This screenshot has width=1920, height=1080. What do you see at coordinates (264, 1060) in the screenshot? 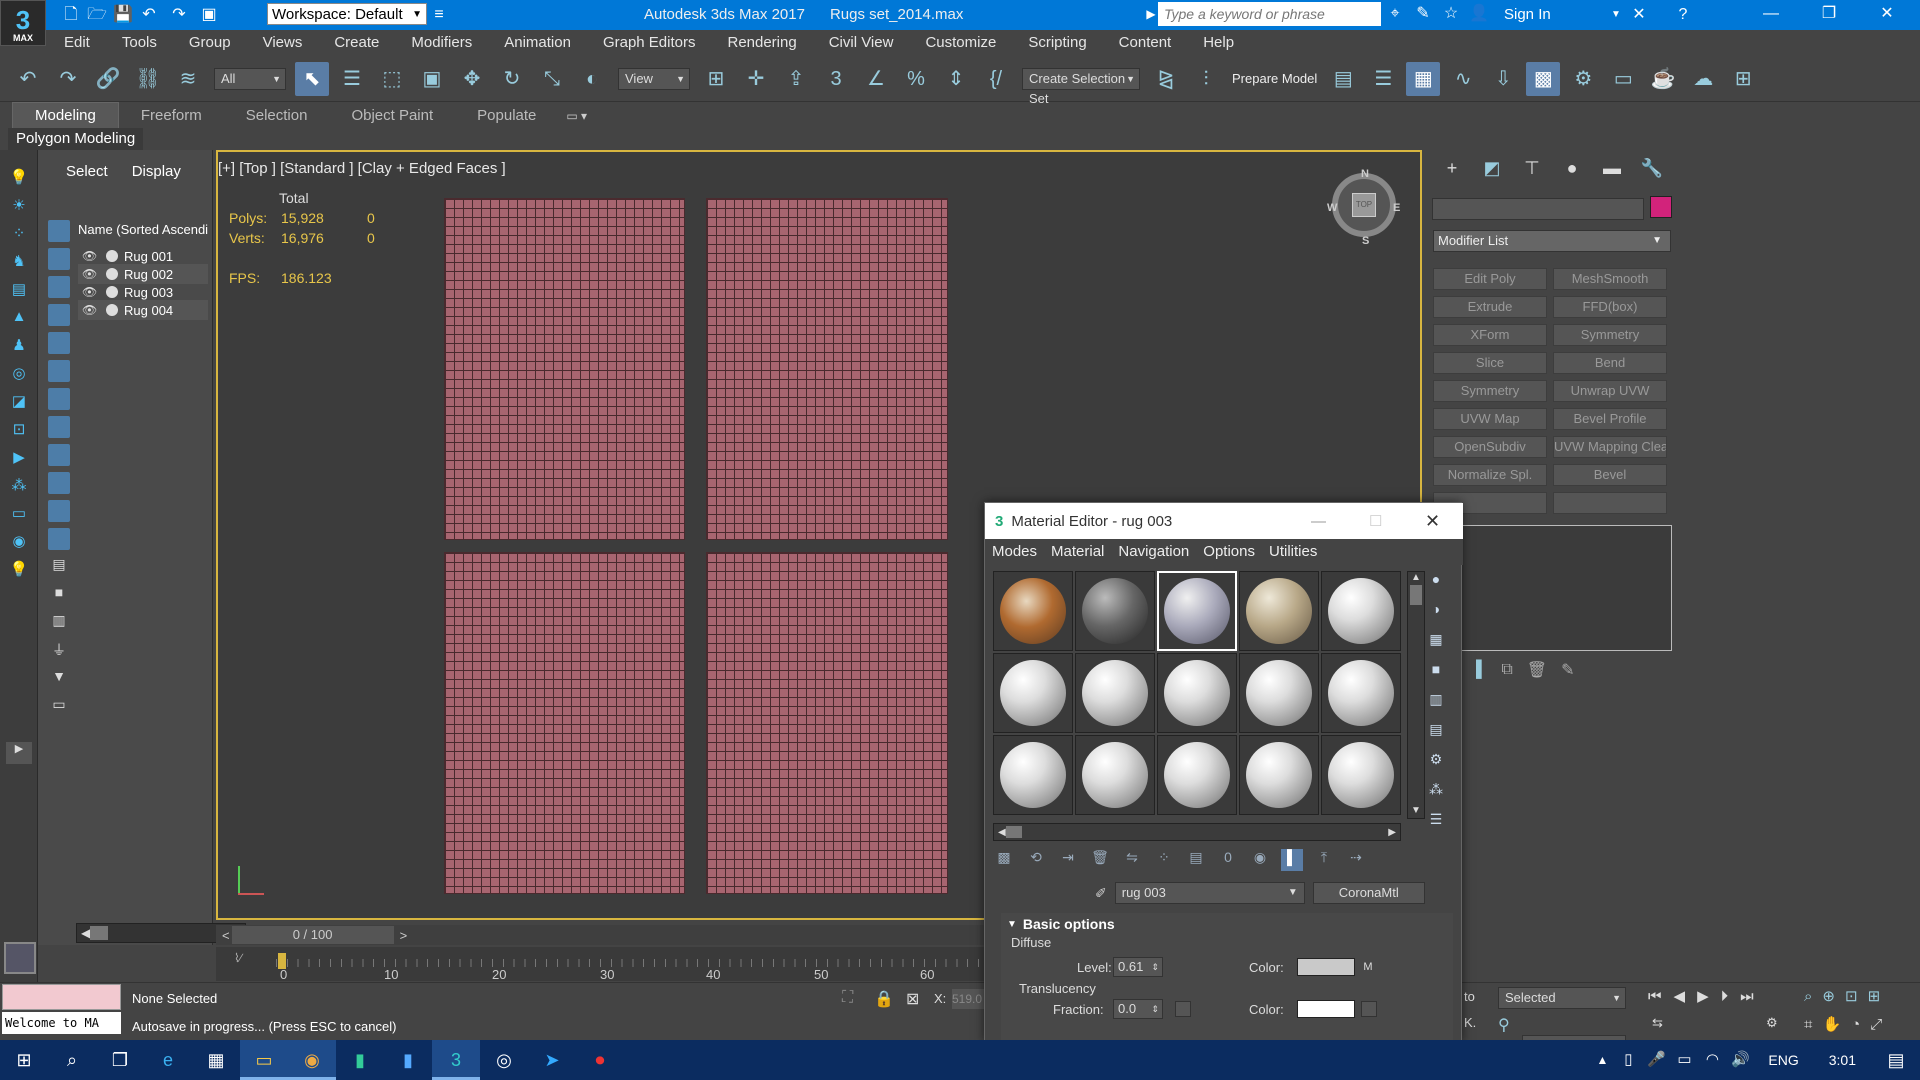
I see `file-explorer-icon: ▭` at bounding box center [264, 1060].